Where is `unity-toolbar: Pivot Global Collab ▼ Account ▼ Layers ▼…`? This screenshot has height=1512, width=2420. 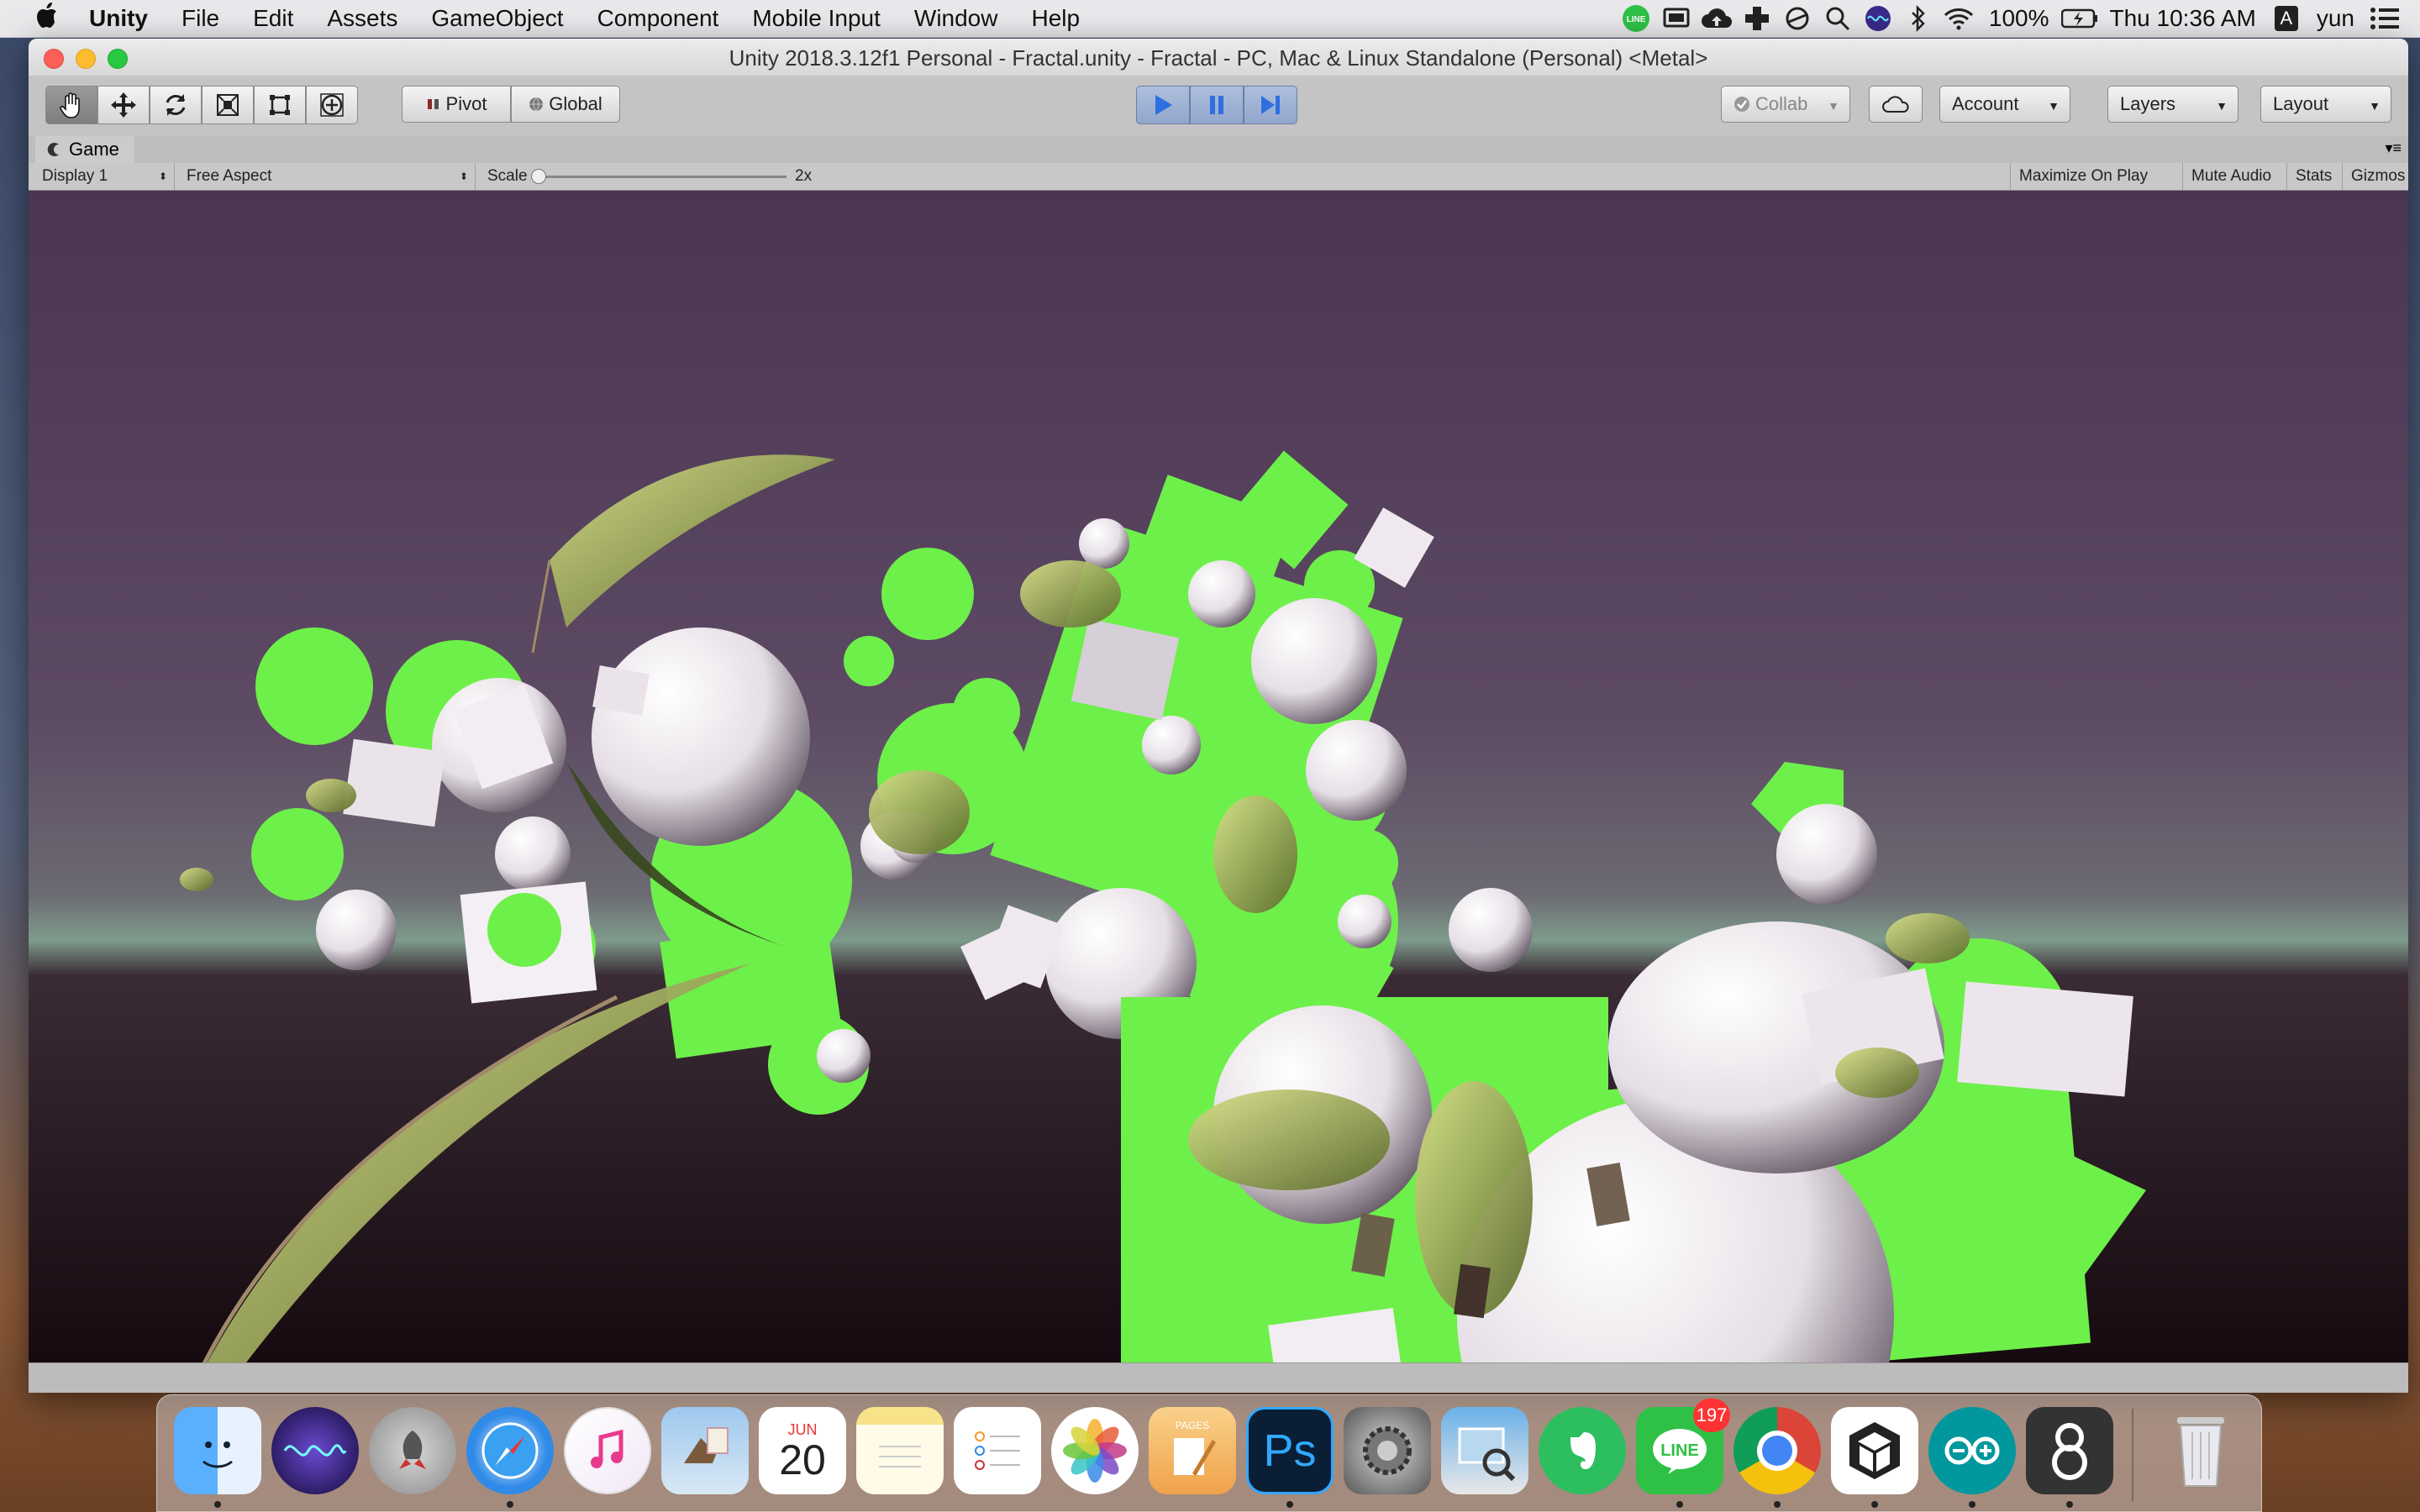
unity-toolbar: Pivot Global Collab ▼ Account ▼ Layers ▼… is located at coordinates (1218, 106).